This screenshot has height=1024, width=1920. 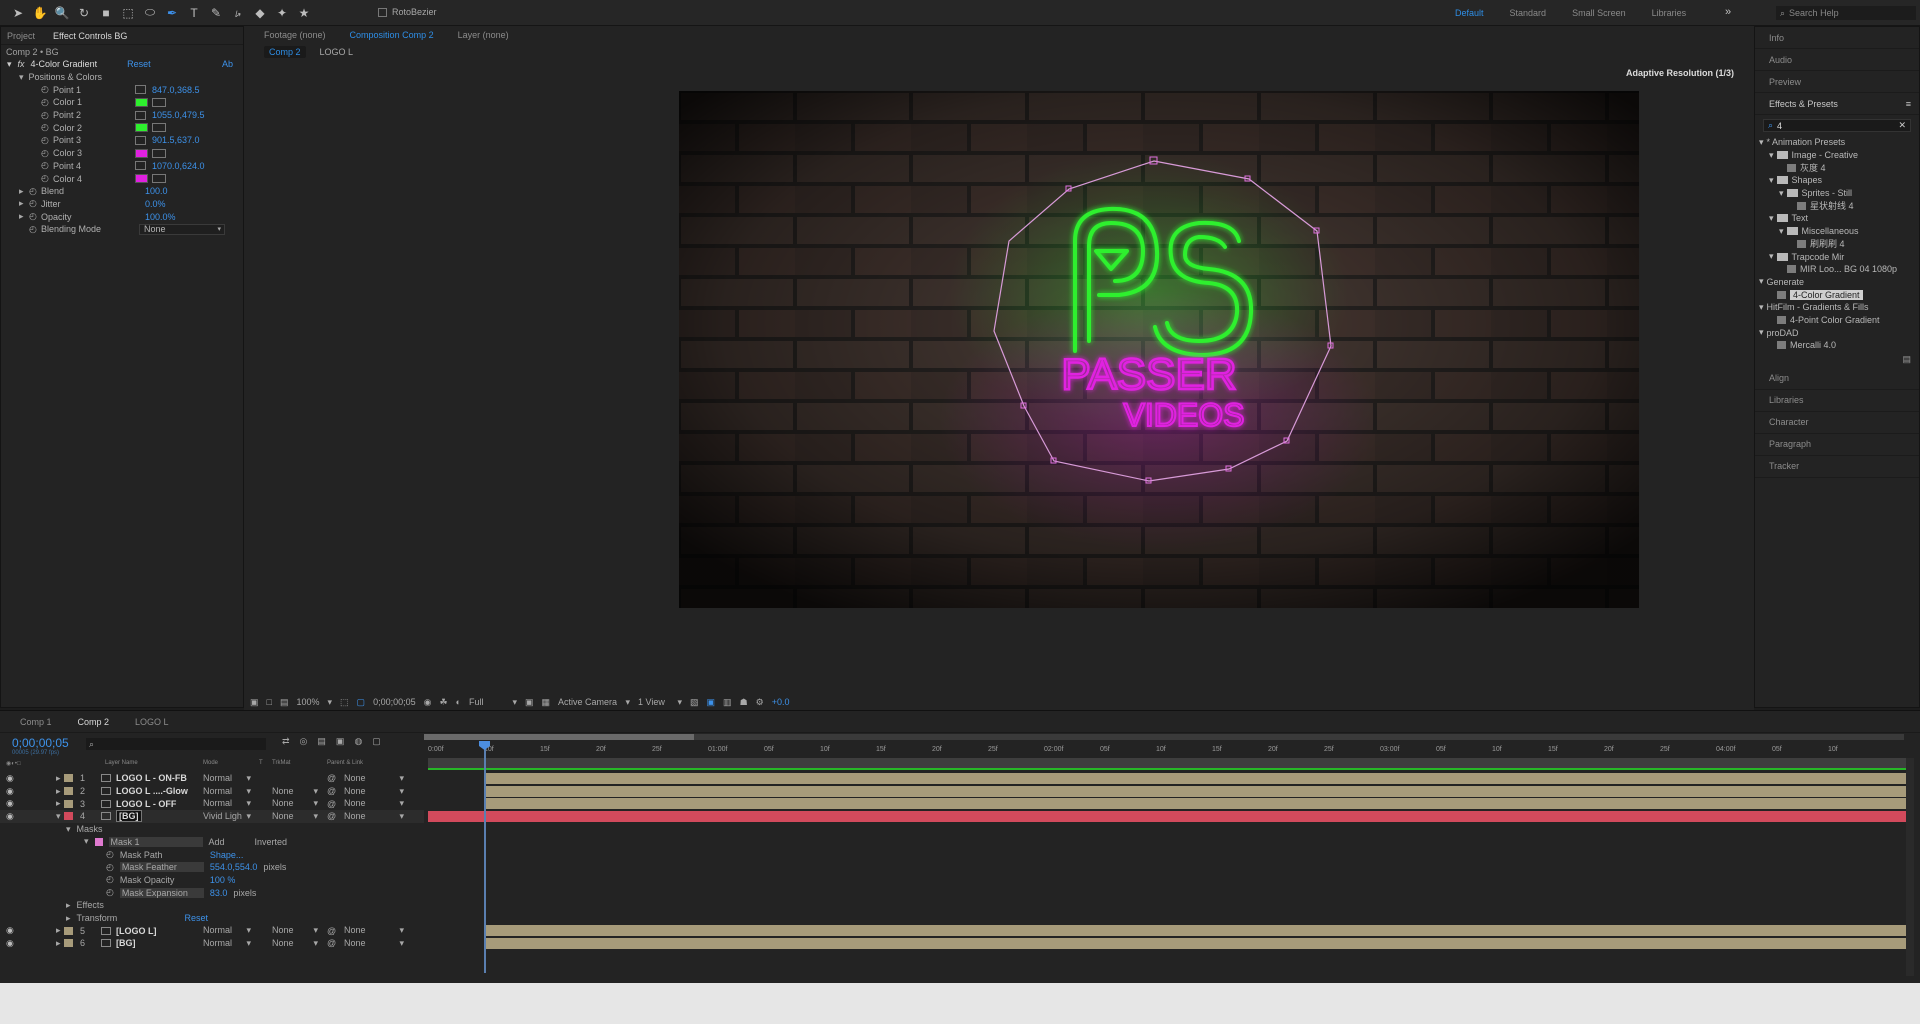 What do you see at coordinates (98, 841) in the screenshot?
I see `mask-color-swatch` at bounding box center [98, 841].